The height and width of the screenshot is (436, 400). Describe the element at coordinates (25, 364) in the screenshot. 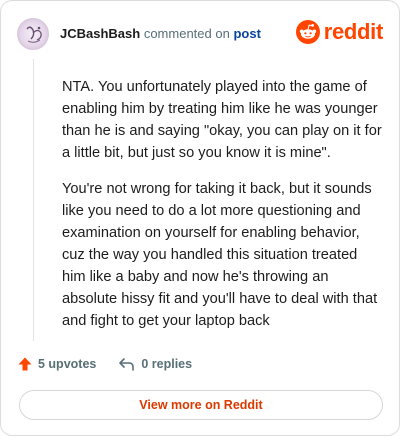

I see `upvote-arrow-icon` at that location.